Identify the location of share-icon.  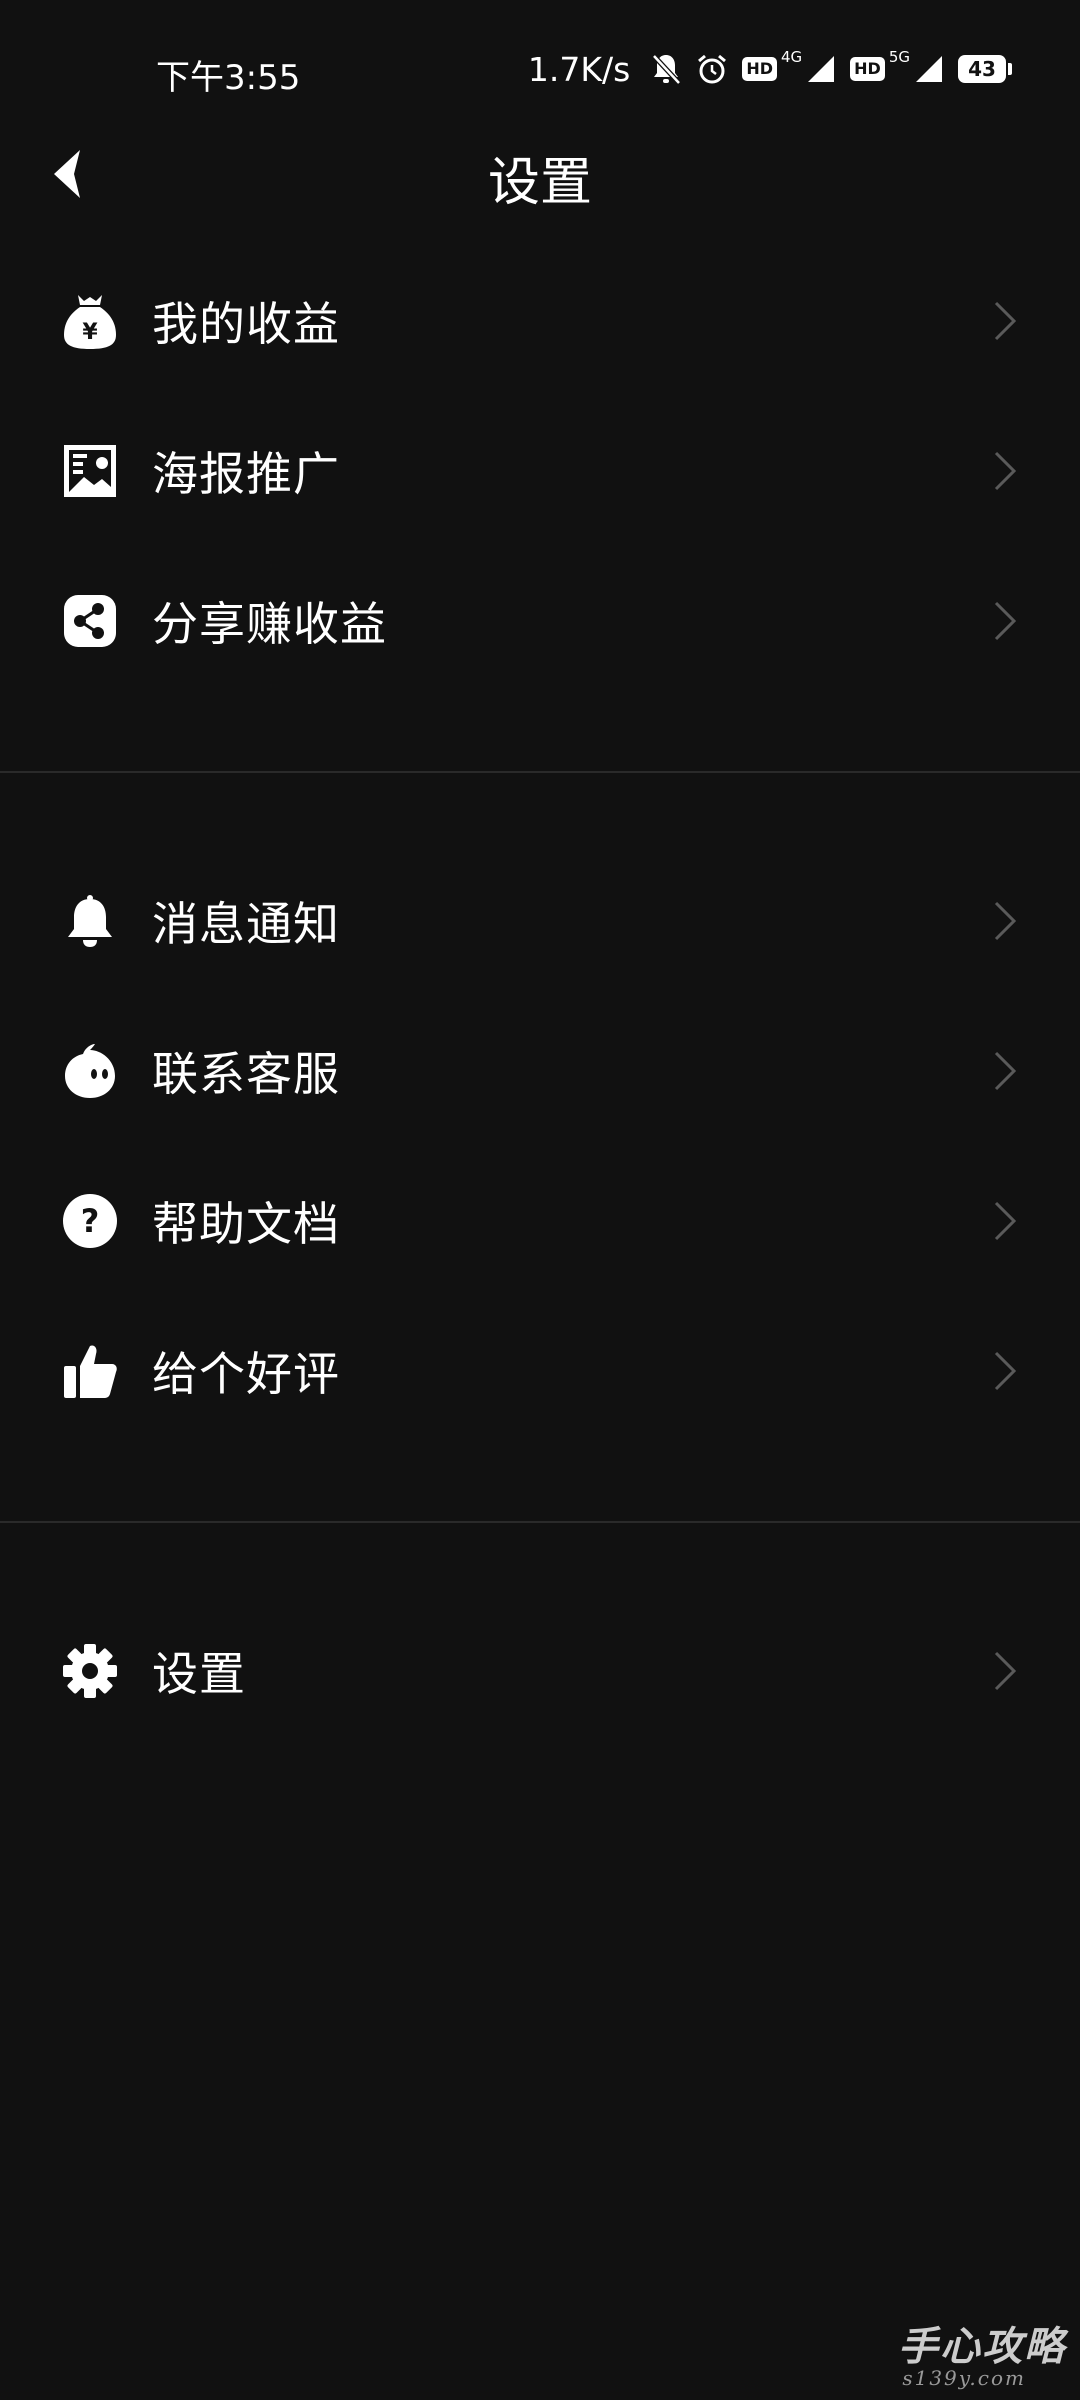
(90, 621).